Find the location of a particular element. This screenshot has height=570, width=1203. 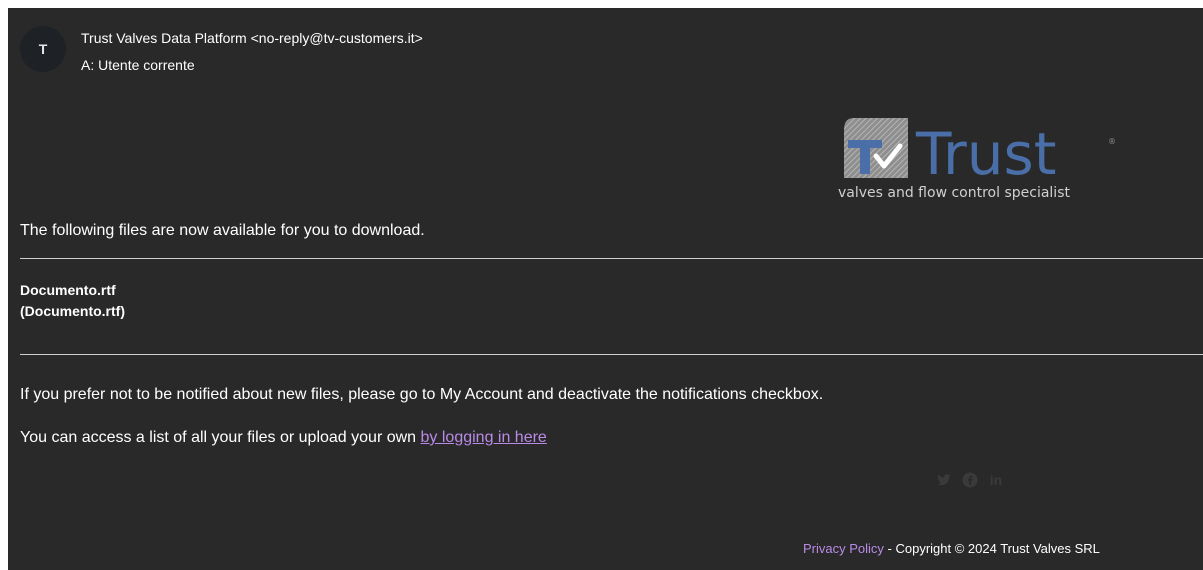

logo-brand-text: Trust is located at coordinates (985, 154).